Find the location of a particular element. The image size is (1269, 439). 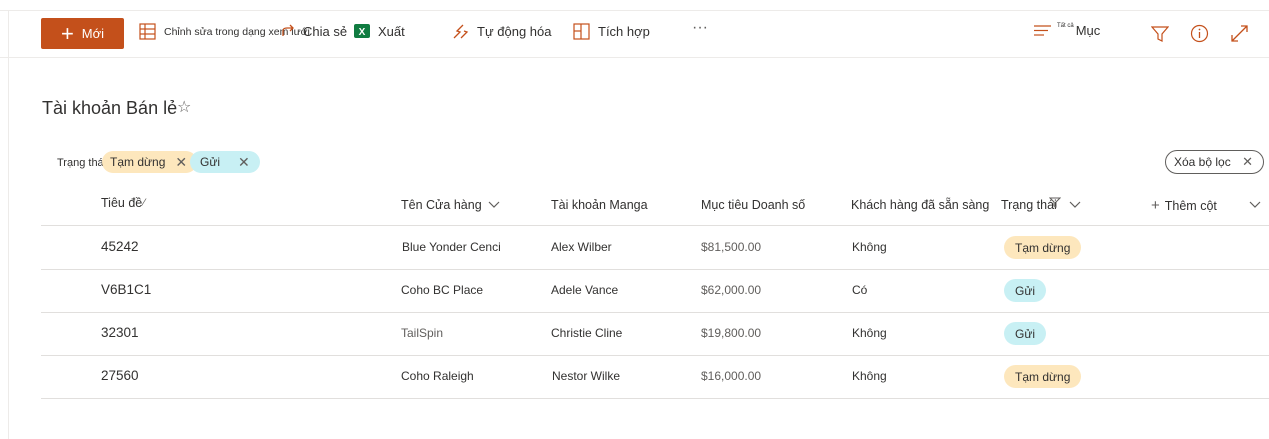

cell-ready: Có is located at coordinates (860, 290).